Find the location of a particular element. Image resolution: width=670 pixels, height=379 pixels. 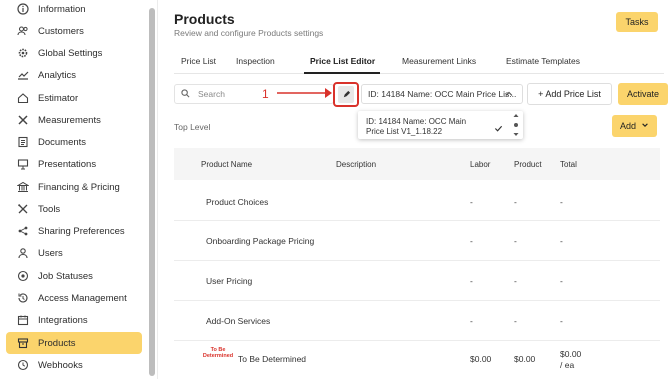

sidebar-item-estimator: Estimator is located at coordinates (74, 98).